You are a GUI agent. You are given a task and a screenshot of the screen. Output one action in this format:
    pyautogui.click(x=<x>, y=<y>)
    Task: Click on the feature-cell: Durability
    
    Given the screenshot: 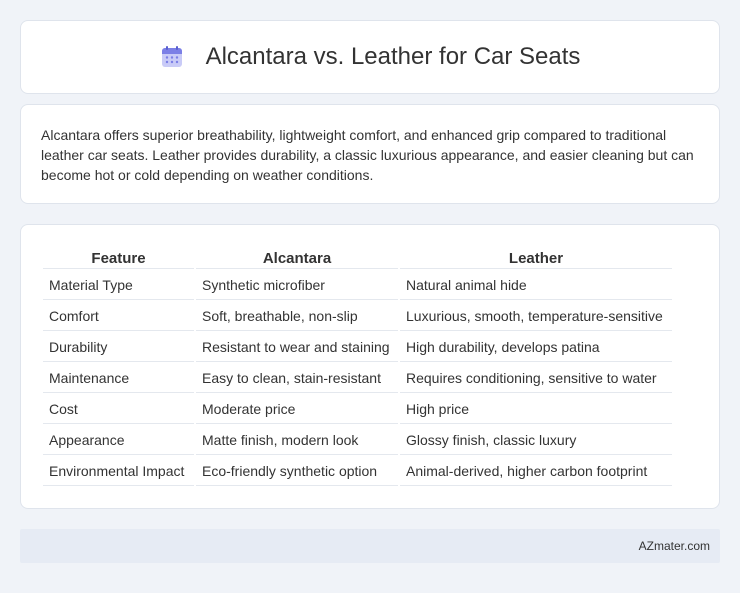 What is the action you would take?
    pyautogui.click(x=118, y=347)
    